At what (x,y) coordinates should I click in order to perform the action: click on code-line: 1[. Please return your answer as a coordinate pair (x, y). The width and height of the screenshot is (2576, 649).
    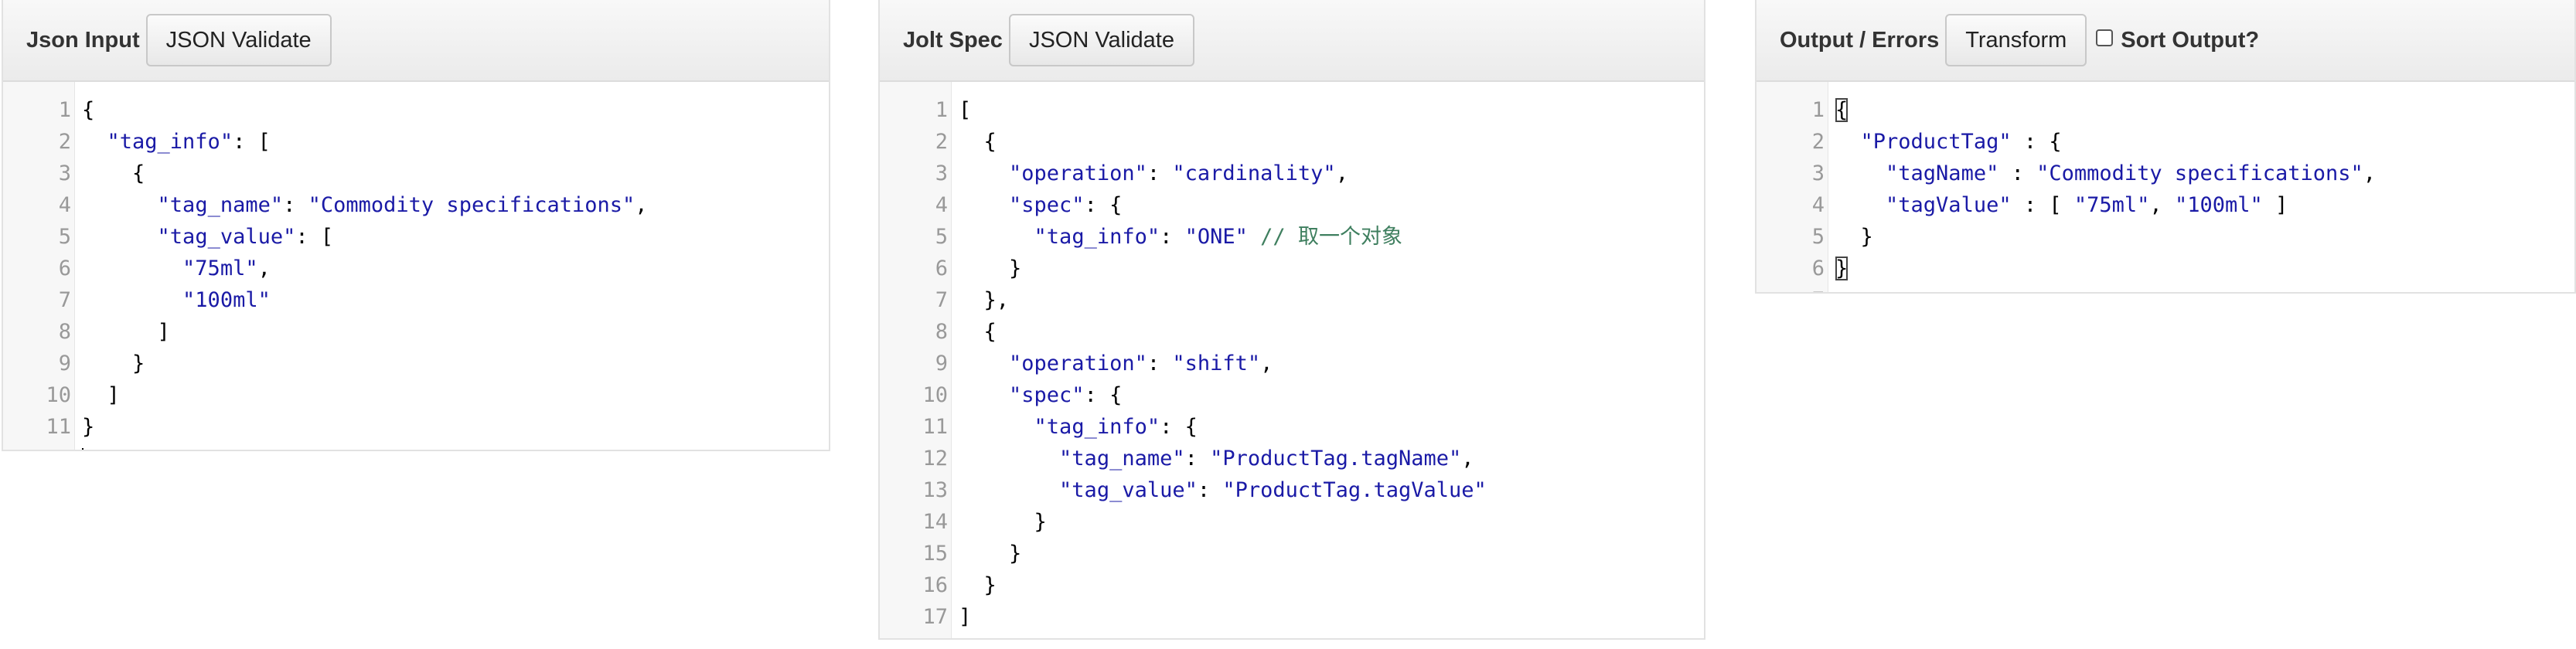
    Looking at the image, I should click on (1292, 110).